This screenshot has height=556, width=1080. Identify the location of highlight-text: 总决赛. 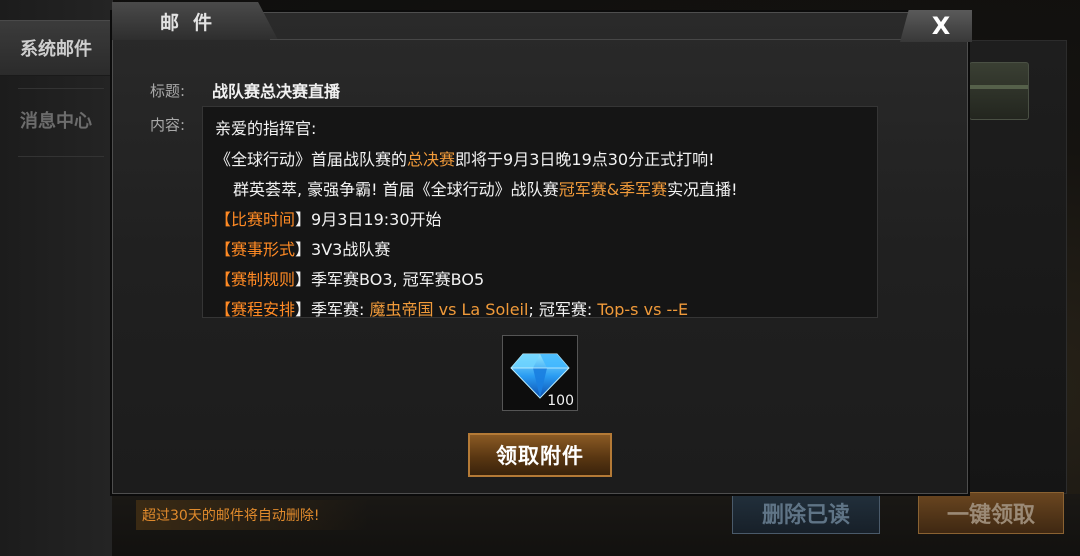
(431, 159).